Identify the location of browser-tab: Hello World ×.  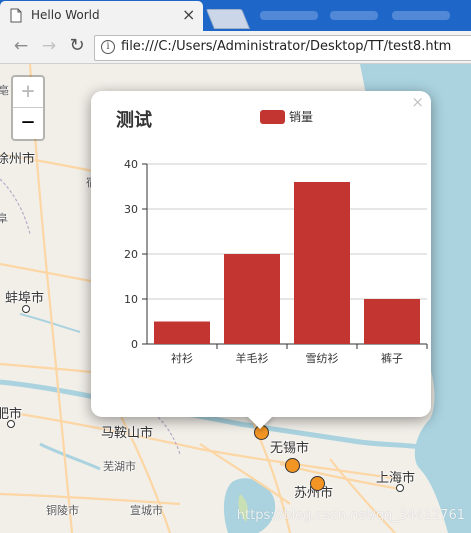
(101, 16).